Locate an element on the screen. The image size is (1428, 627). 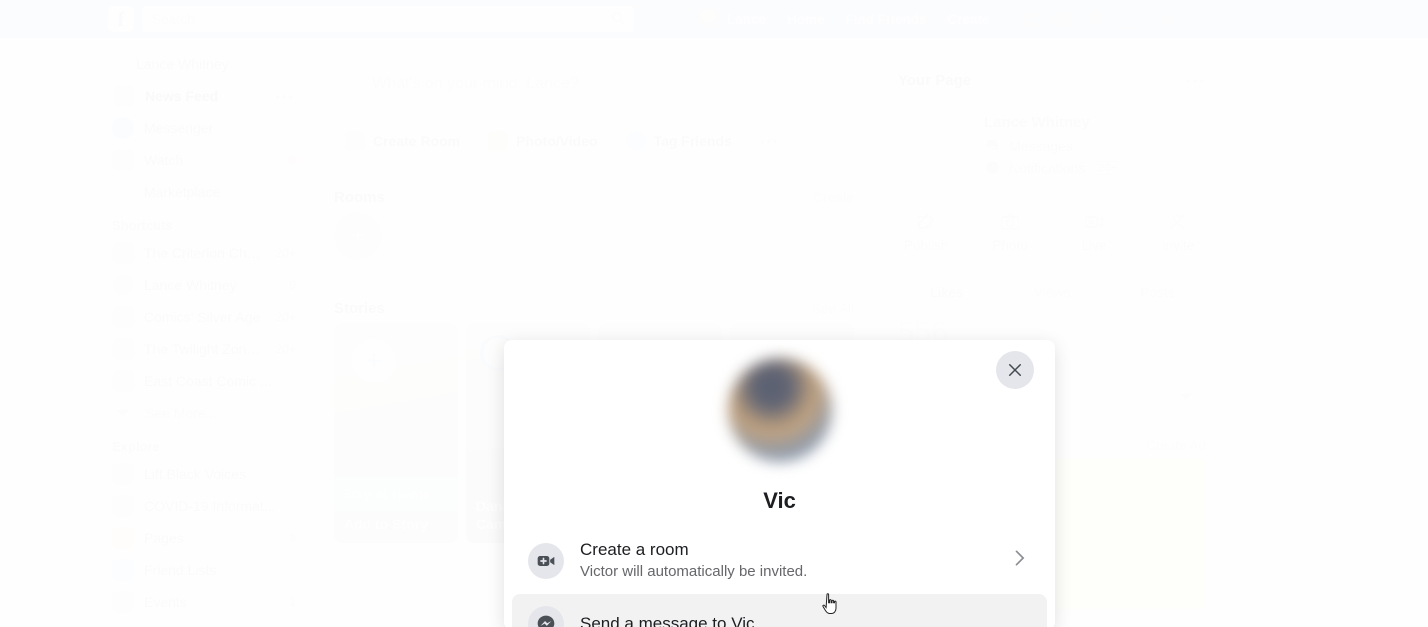
option-subtitle: Victor will automatically be invited. is located at coordinates (694, 571).